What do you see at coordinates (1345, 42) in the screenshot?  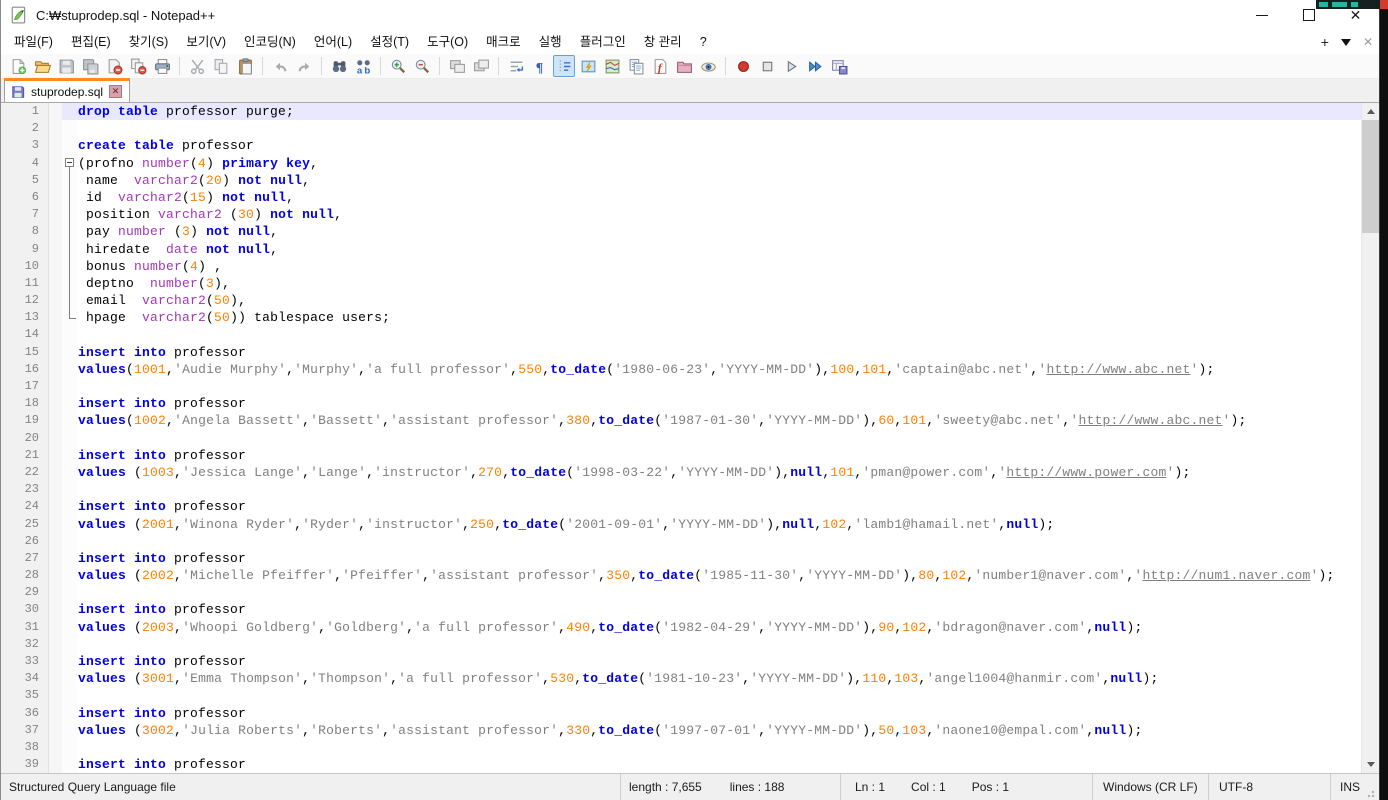 I see `tab-list-dropdown-icon` at bounding box center [1345, 42].